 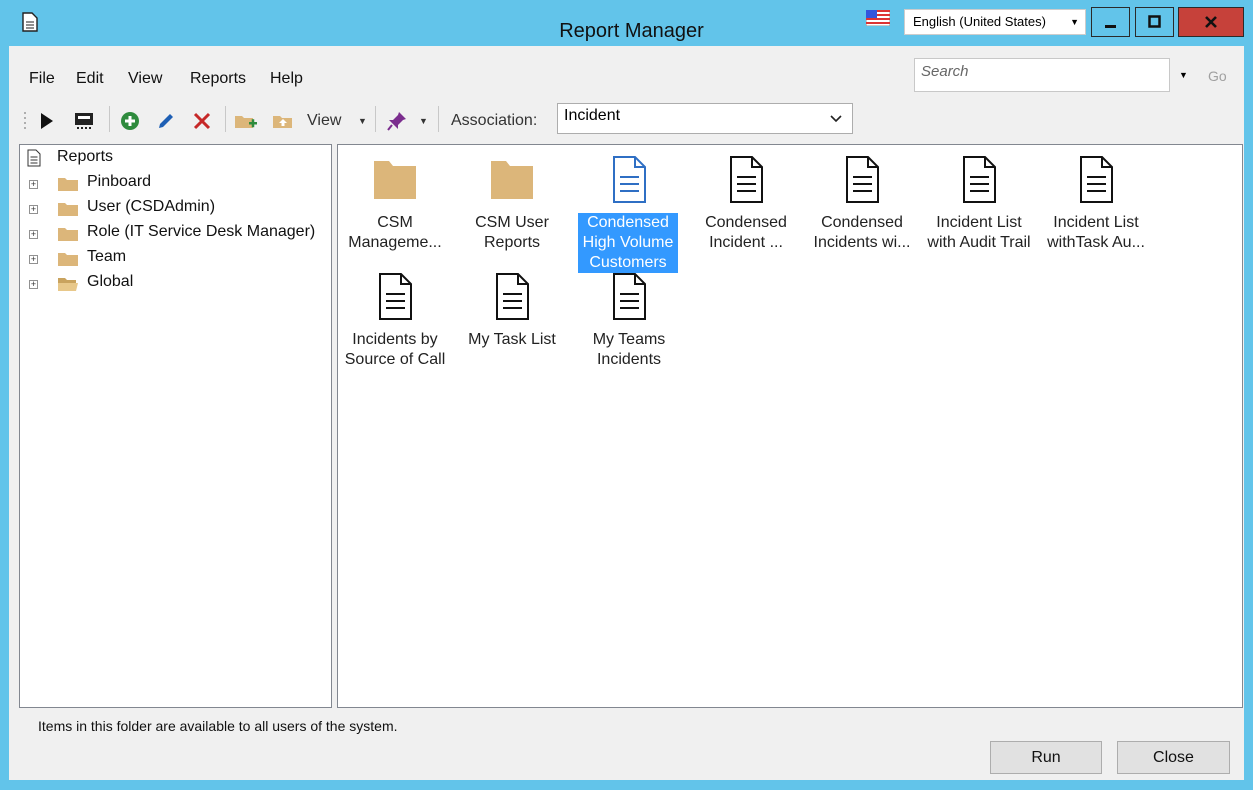 I want to click on language-dropdown: English (United States) ▼, so click(x=995, y=22).